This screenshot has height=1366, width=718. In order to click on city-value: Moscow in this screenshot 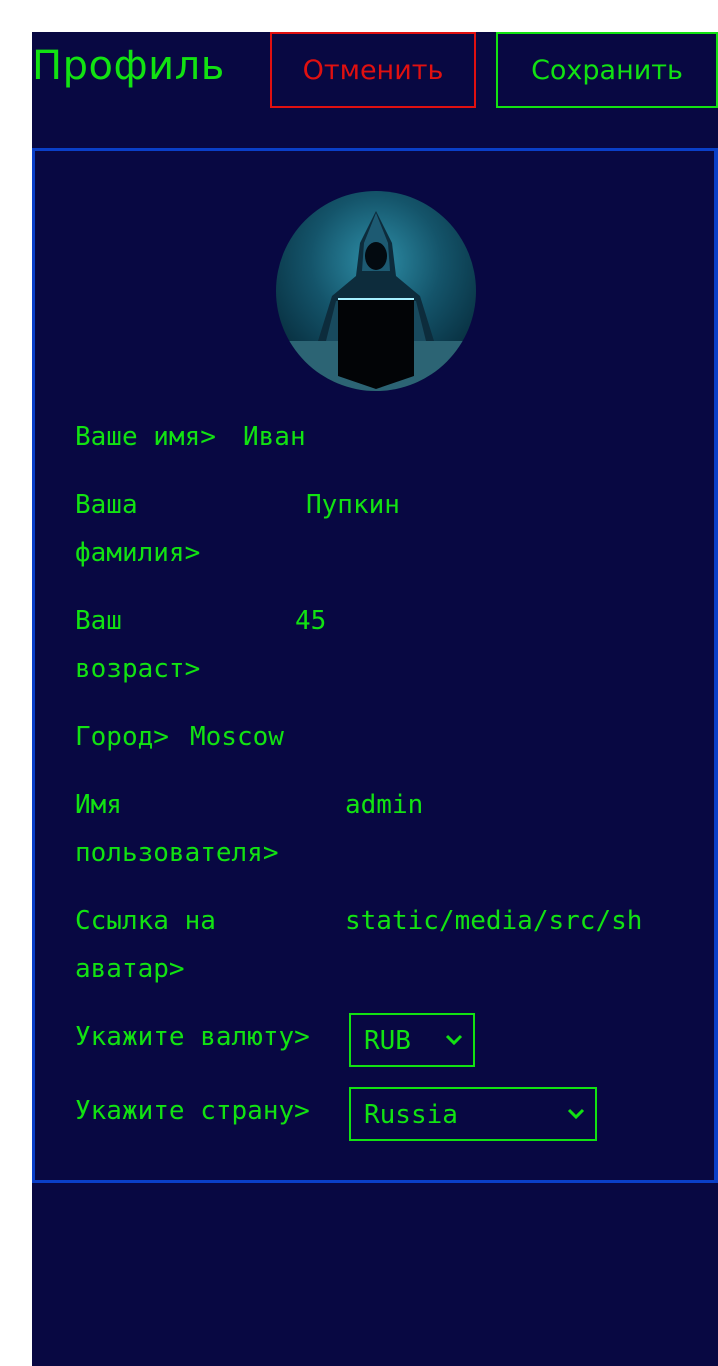, I will do `click(436, 737)`.